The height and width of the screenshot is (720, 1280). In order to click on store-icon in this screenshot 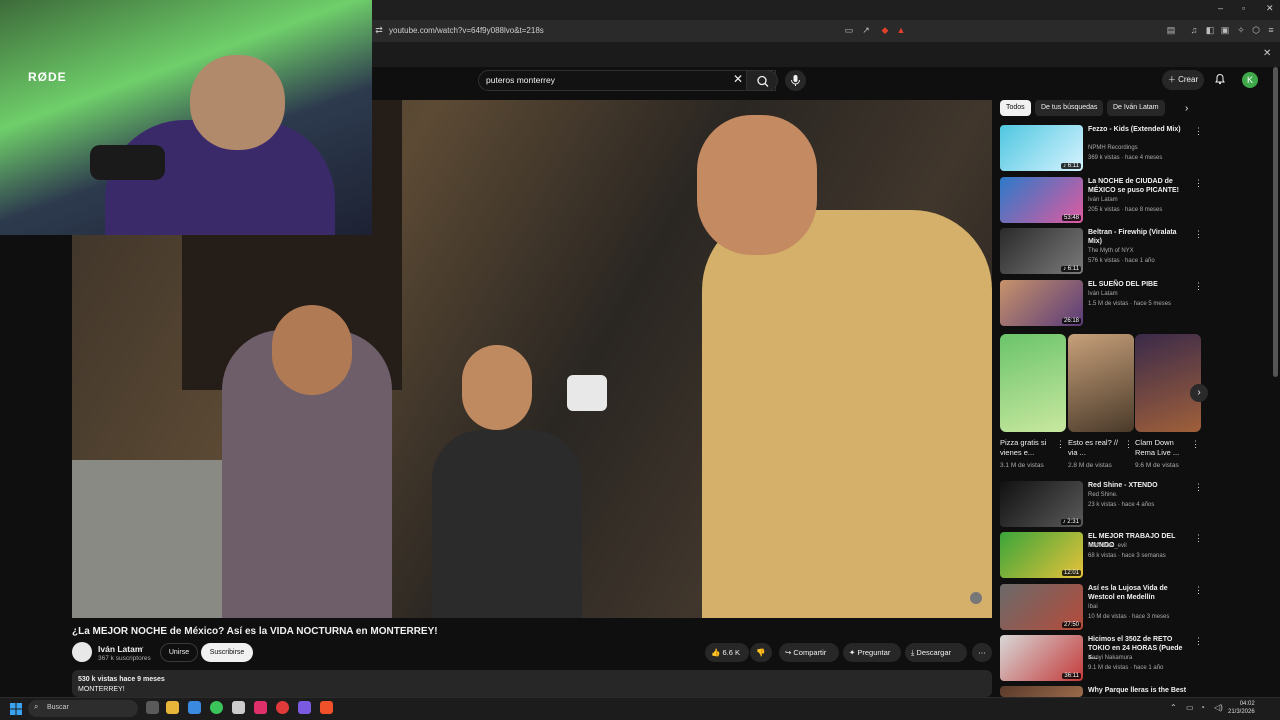, I will do `click(194, 707)`.